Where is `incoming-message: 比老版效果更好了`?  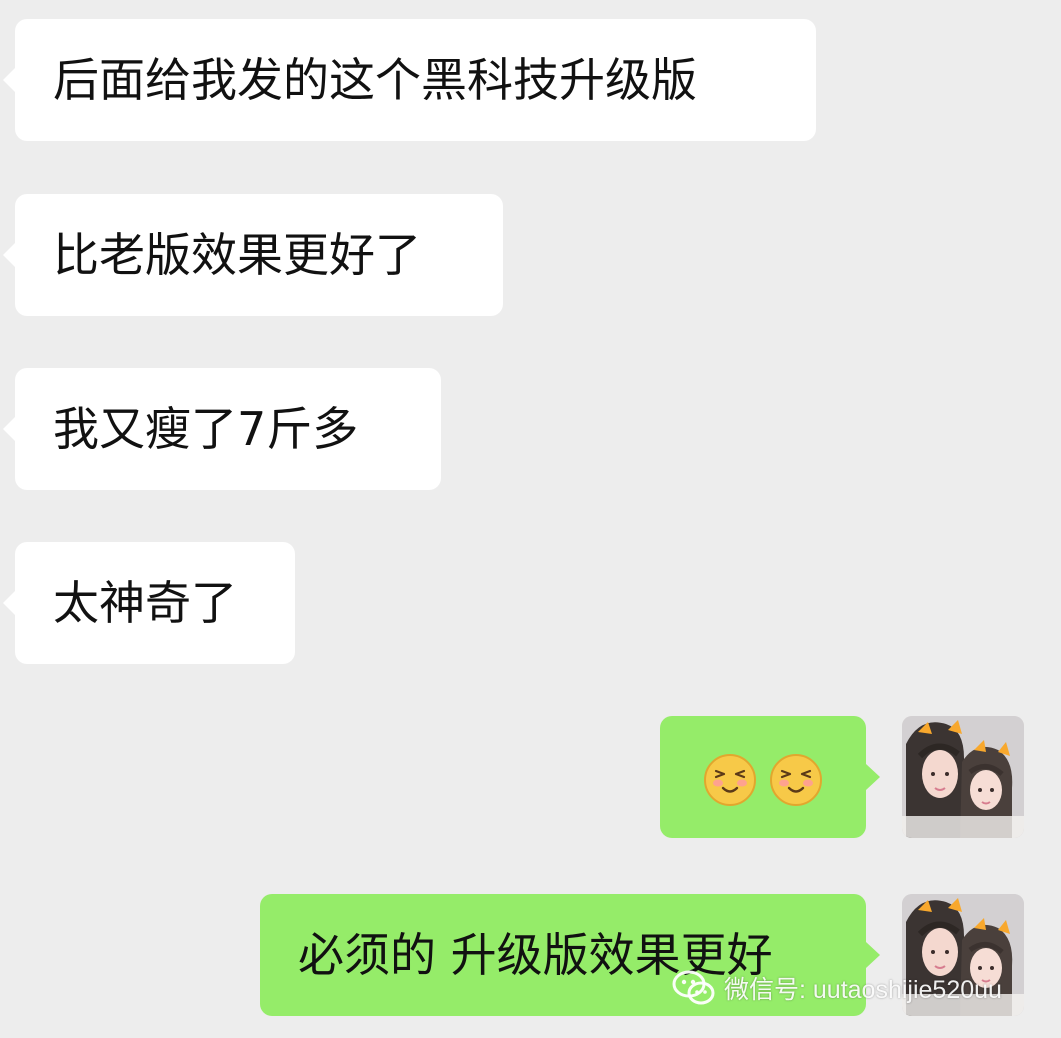
incoming-message: 比老版效果更好了 is located at coordinates (253, 255).